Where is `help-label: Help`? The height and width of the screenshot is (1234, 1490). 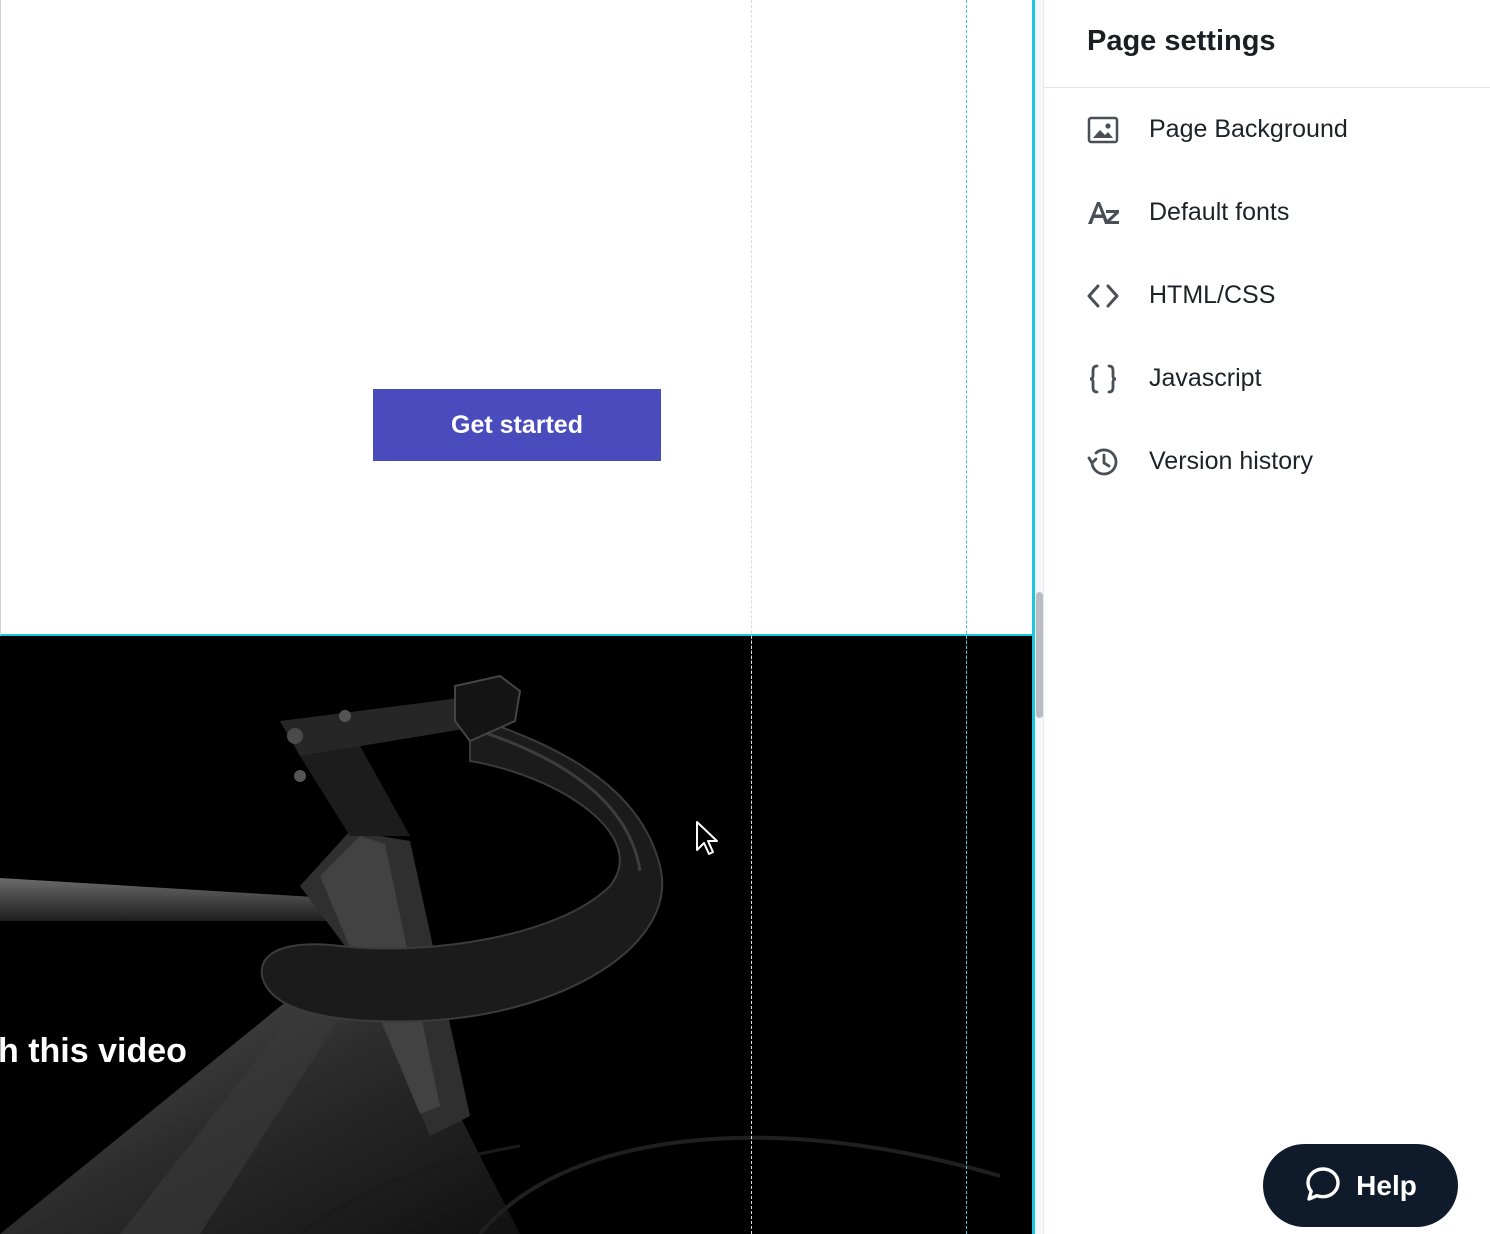
help-label: Help is located at coordinates (1386, 1185).